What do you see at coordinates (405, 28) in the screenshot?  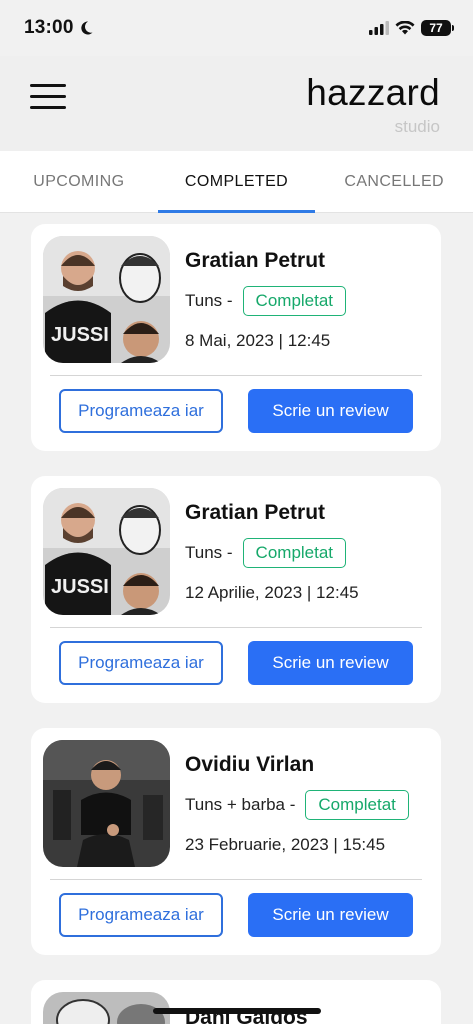 I see `wifi-icon` at bounding box center [405, 28].